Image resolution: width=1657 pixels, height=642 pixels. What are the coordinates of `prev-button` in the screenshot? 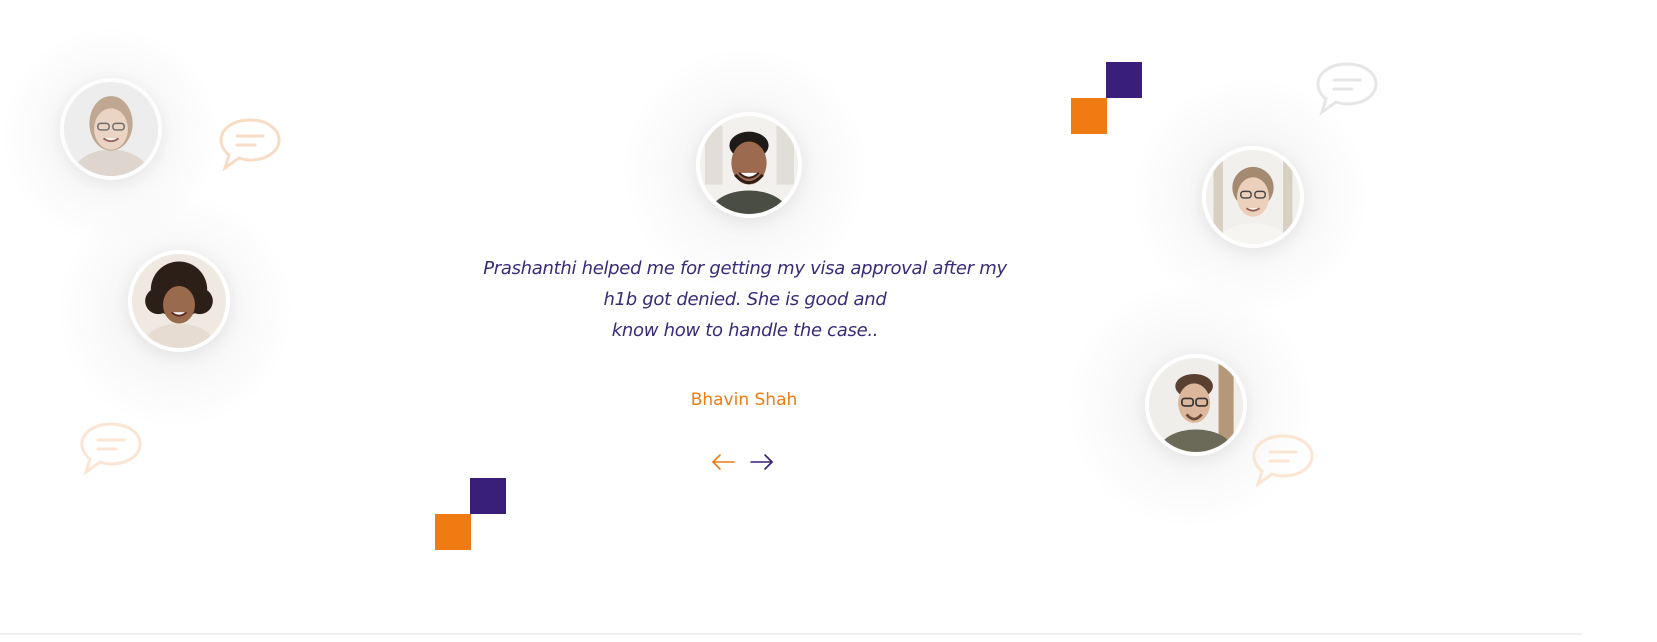 It's located at (723, 462).